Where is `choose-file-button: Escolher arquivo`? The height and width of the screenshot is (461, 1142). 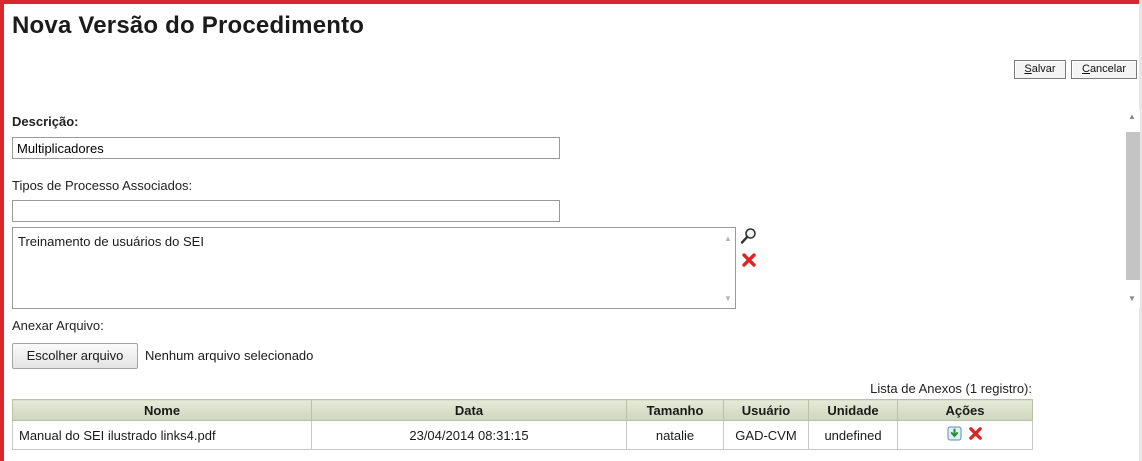
choose-file-button: Escolher arquivo is located at coordinates (75, 356).